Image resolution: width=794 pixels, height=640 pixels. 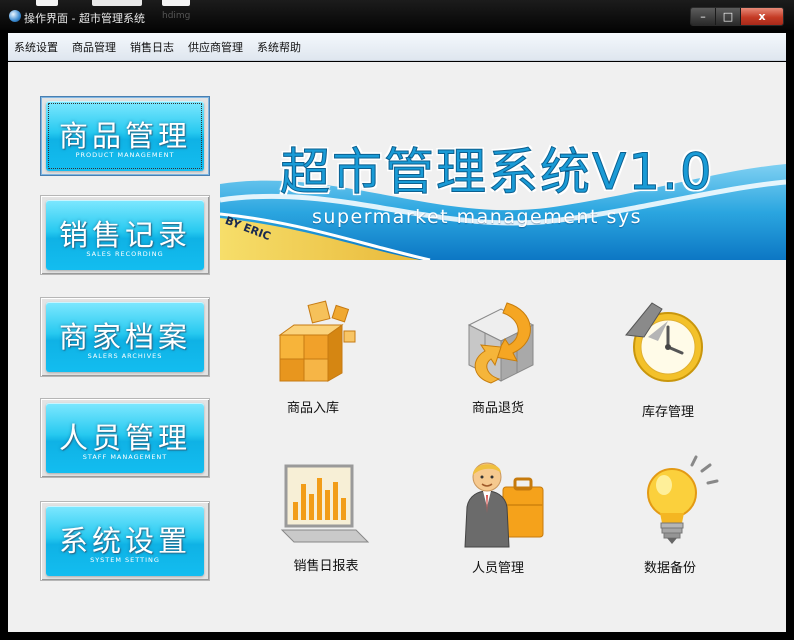 What do you see at coordinates (320, 341) in the screenshot?
I see `cube-blocks-icon` at bounding box center [320, 341].